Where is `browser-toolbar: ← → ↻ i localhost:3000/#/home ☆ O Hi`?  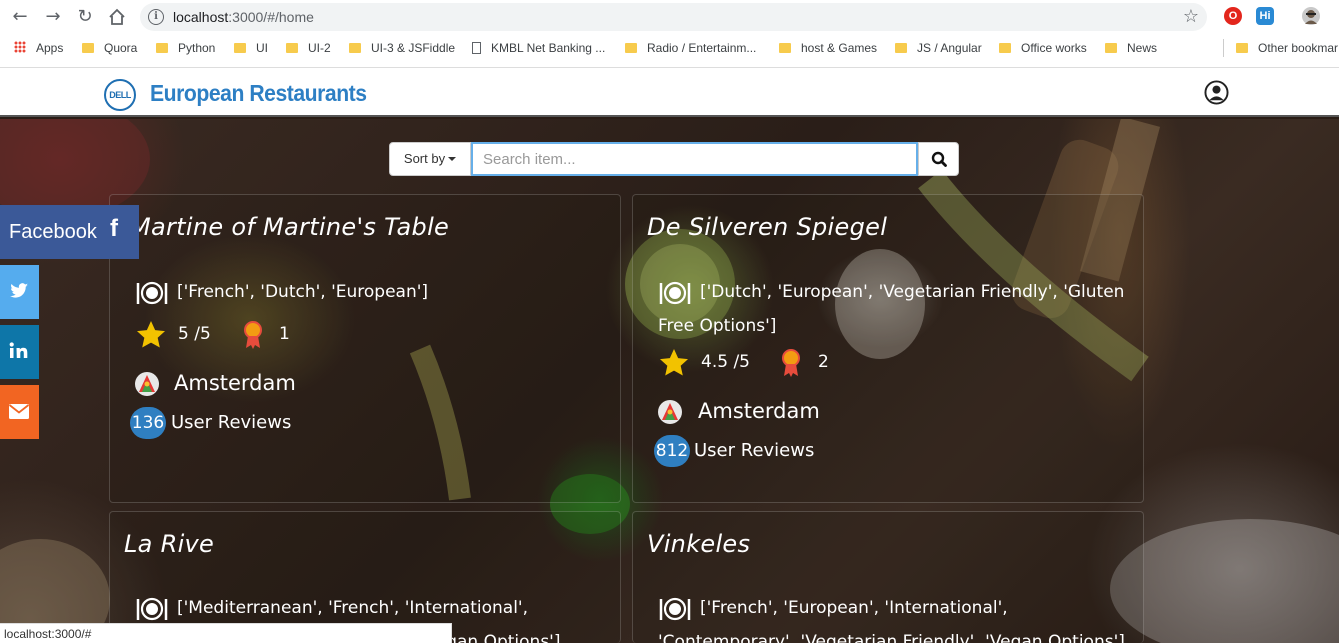 browser-toolbar: ← → ↻ i localhost:3000/#/home ☆ O Hi is located at coordinates (669, 17).